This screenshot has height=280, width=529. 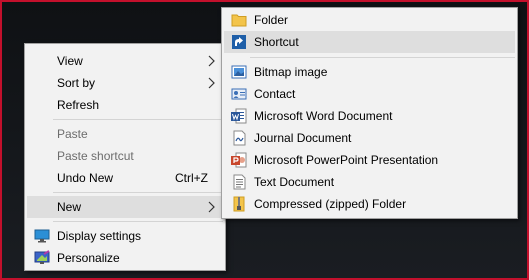 I want to click on zip-folder-icon, so click(x=239, y=204).